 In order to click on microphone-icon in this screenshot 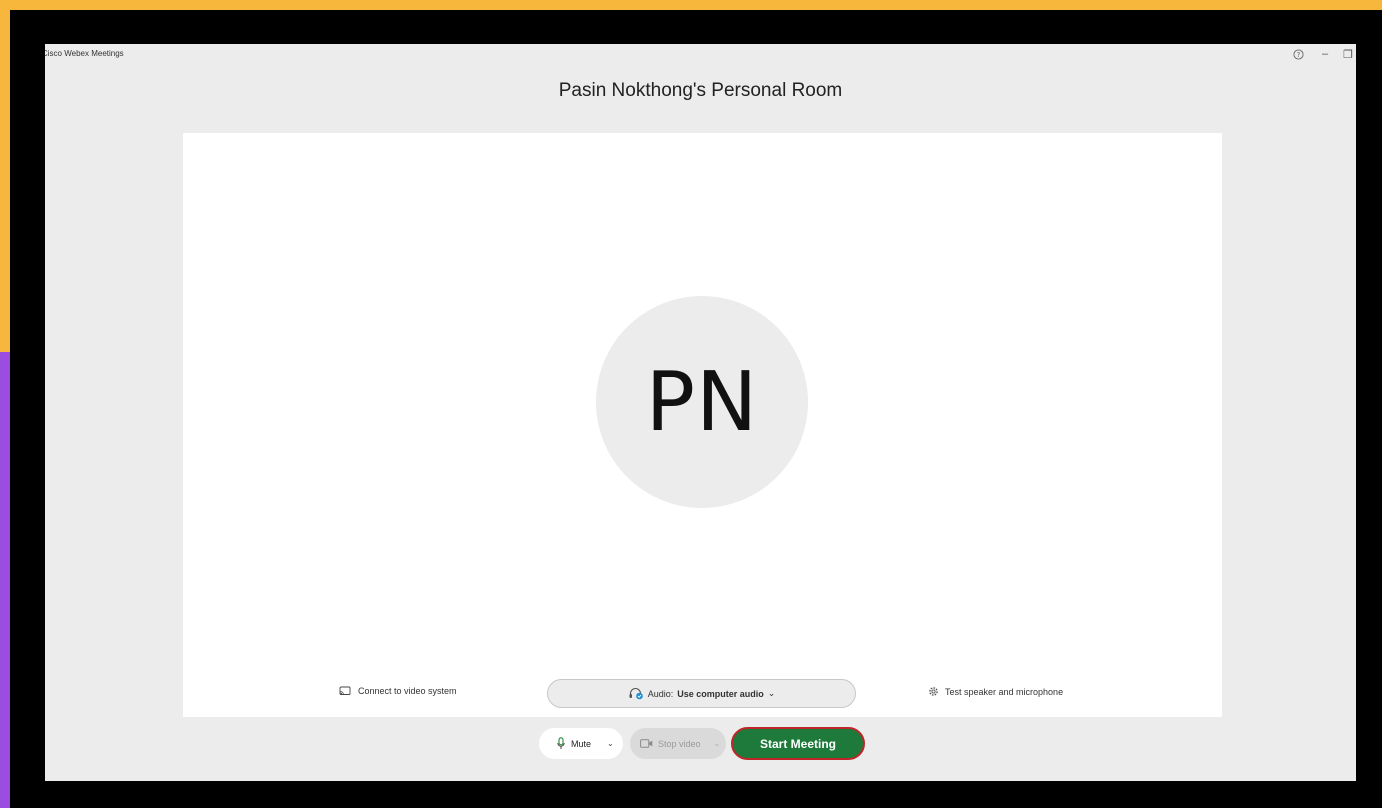, I will do `click(561, 743)`.